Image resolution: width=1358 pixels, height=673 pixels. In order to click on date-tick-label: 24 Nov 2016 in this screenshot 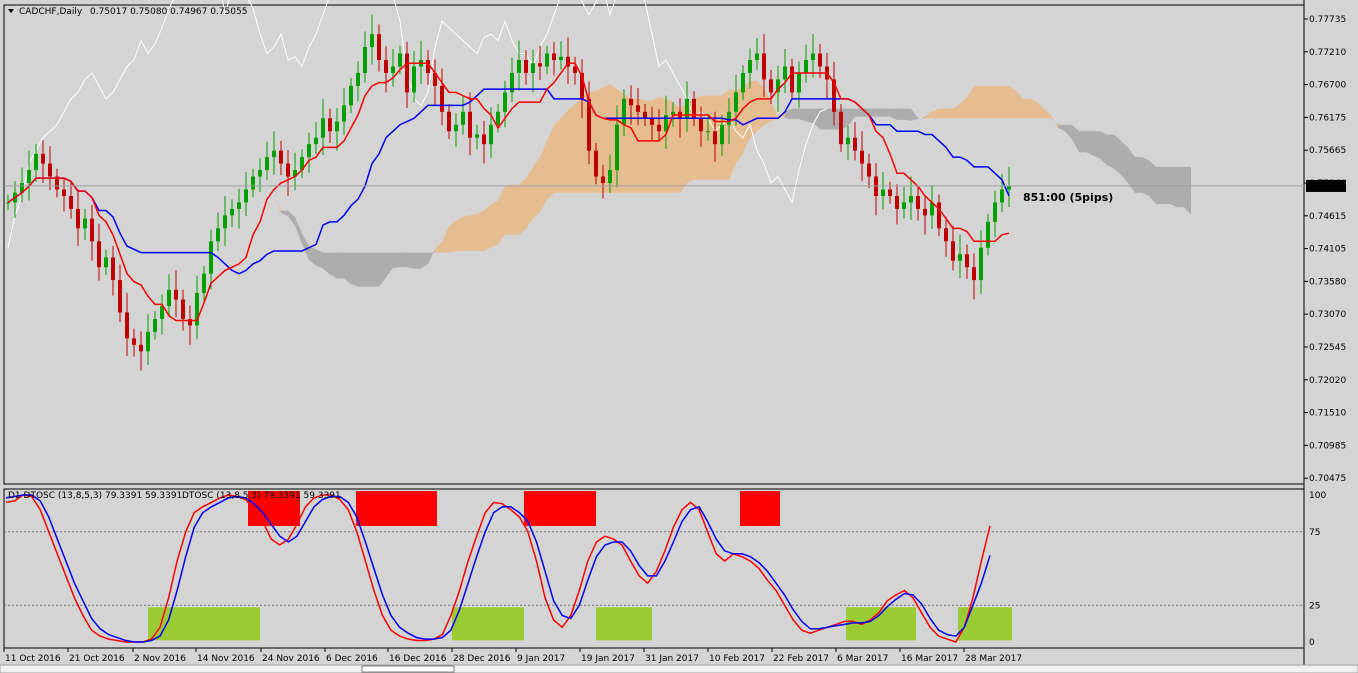, I will do `click(291, 659)`.